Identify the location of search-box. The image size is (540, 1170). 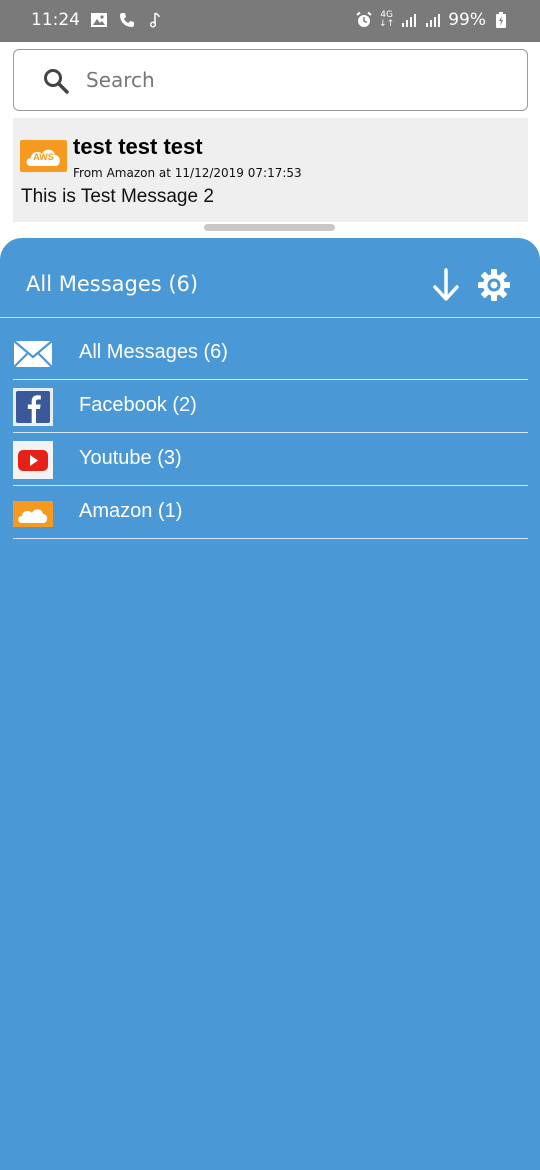
(270, 80).